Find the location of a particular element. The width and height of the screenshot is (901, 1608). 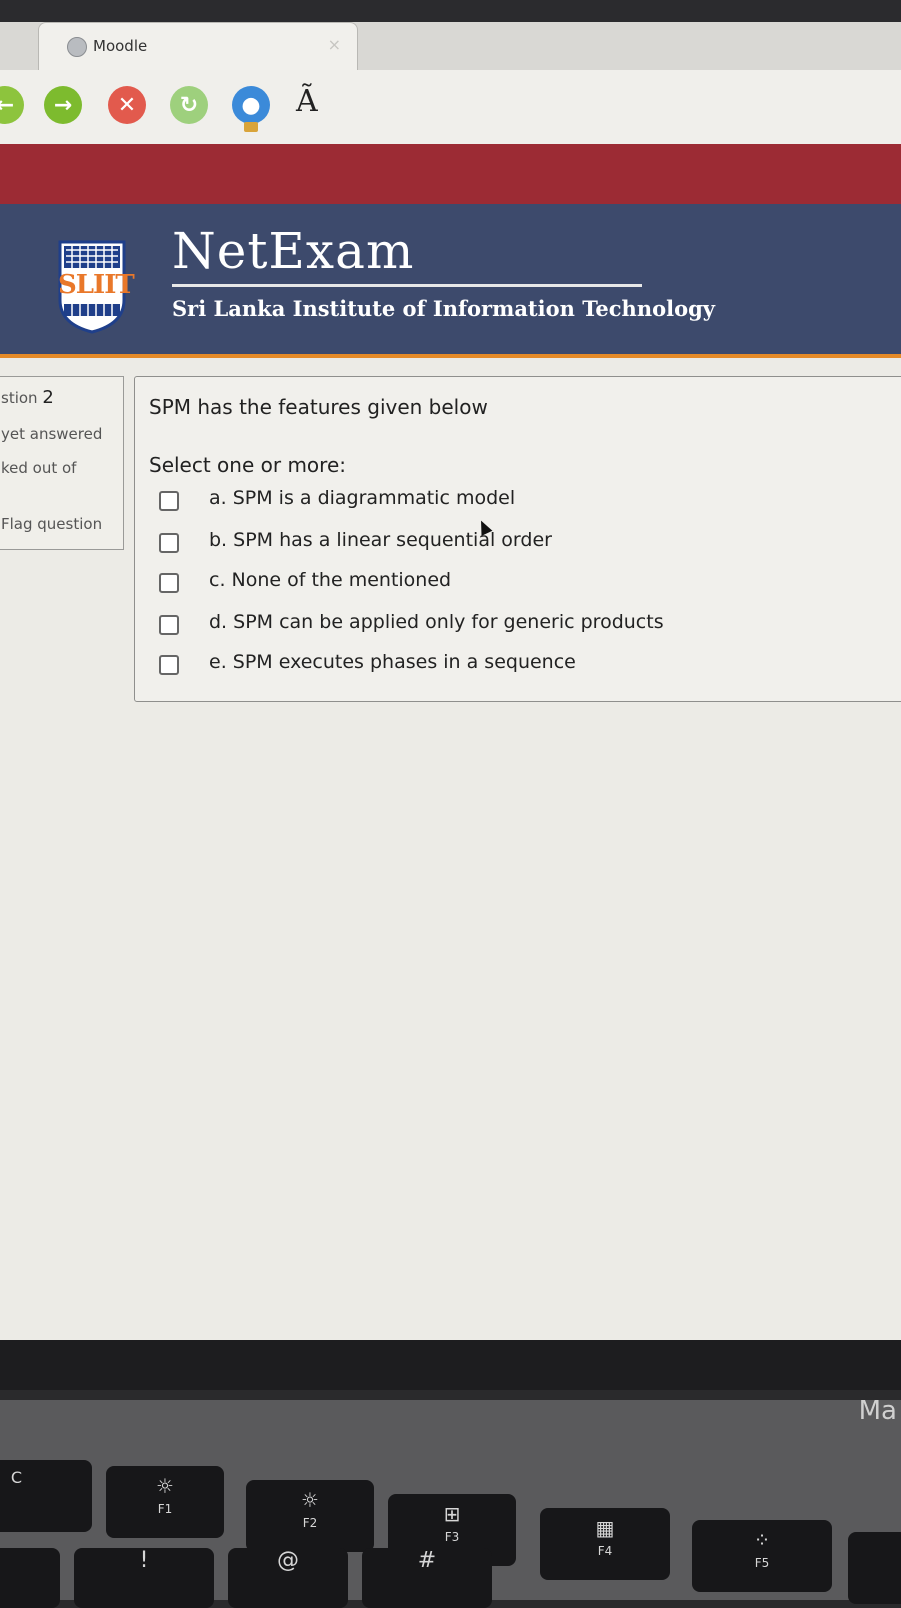

brightness-down-icon: ☼ is located at coordinates (165, 1486).